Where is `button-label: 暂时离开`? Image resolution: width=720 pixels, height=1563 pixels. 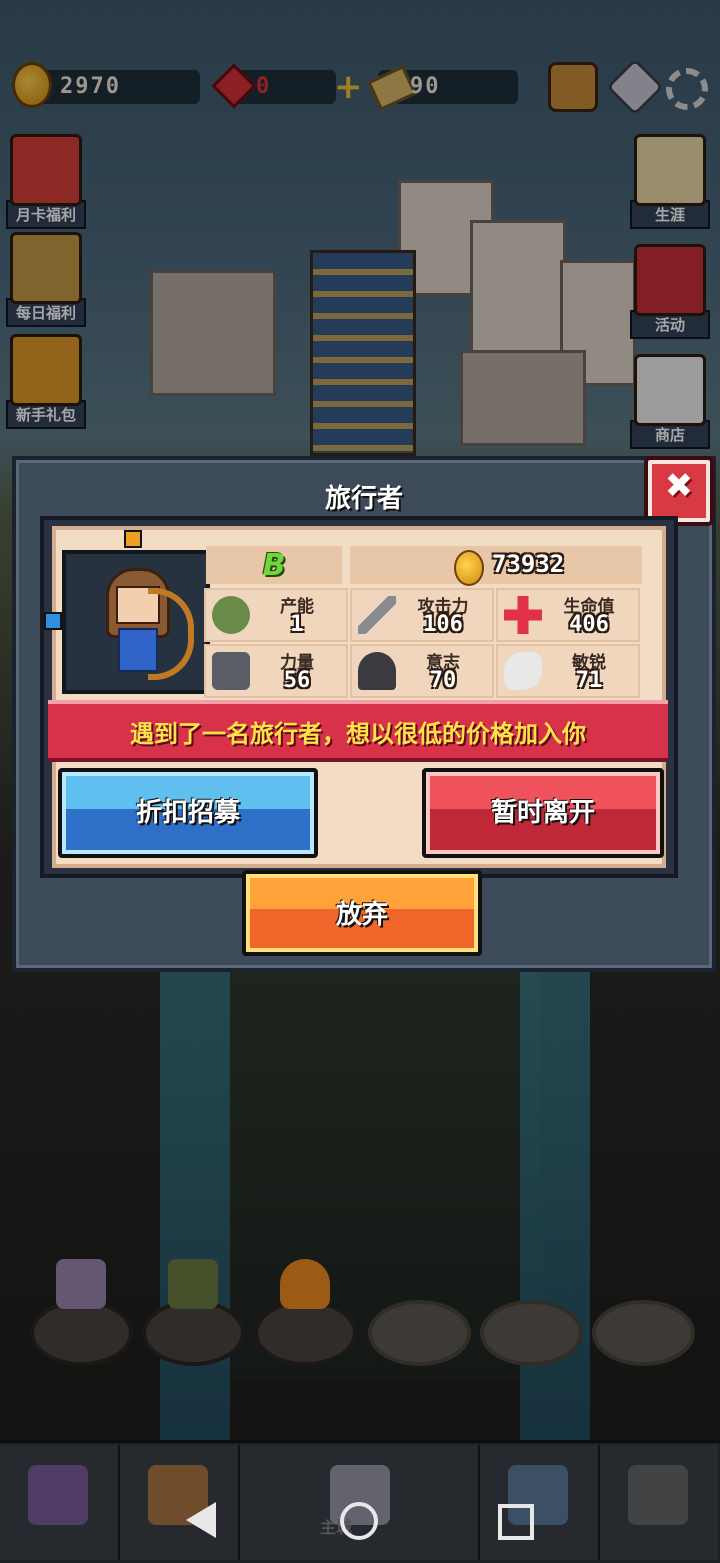
button-label: 暂时离开 is located at coordinates (542, 813).